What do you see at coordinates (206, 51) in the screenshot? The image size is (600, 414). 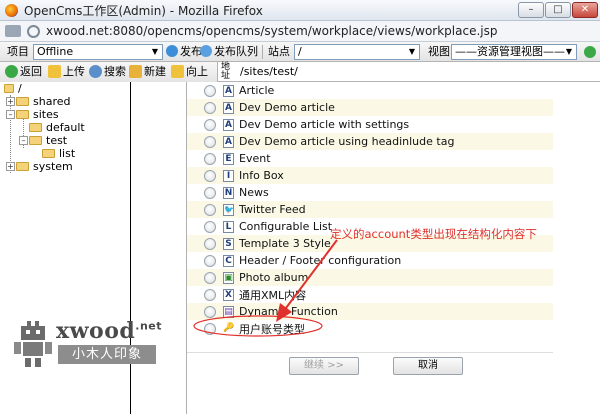 I see `publish-queue-icon` at bounding box center [206, 51].